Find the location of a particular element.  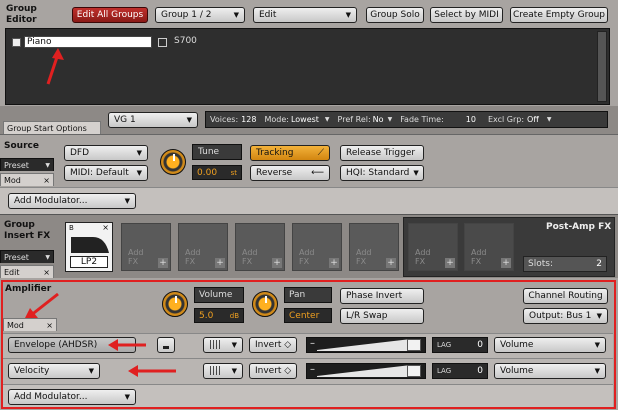

pan-label: Pan is located at coordinates (297, 295).